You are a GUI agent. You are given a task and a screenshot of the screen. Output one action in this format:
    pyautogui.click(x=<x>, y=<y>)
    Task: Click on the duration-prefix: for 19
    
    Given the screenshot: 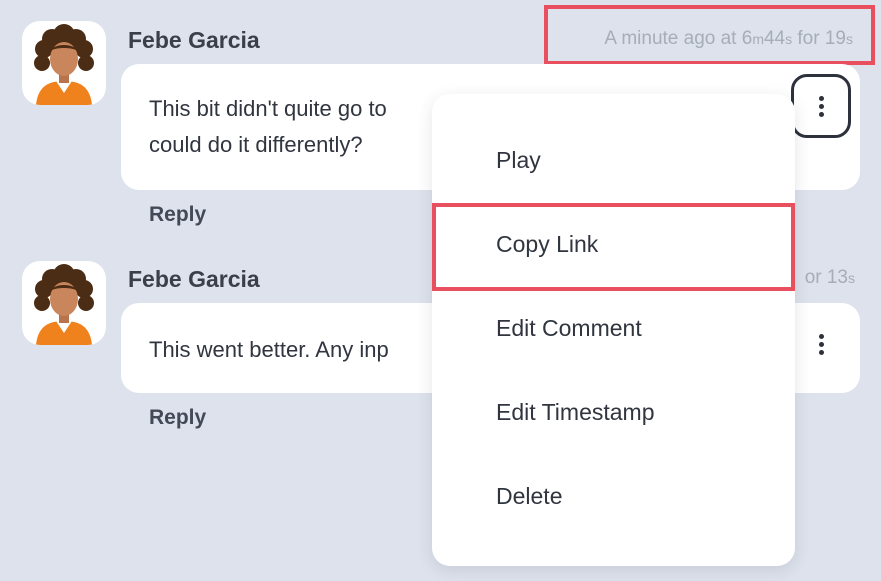 What is the action you would take?
    pyautogui.click(x=819, y=38)
    